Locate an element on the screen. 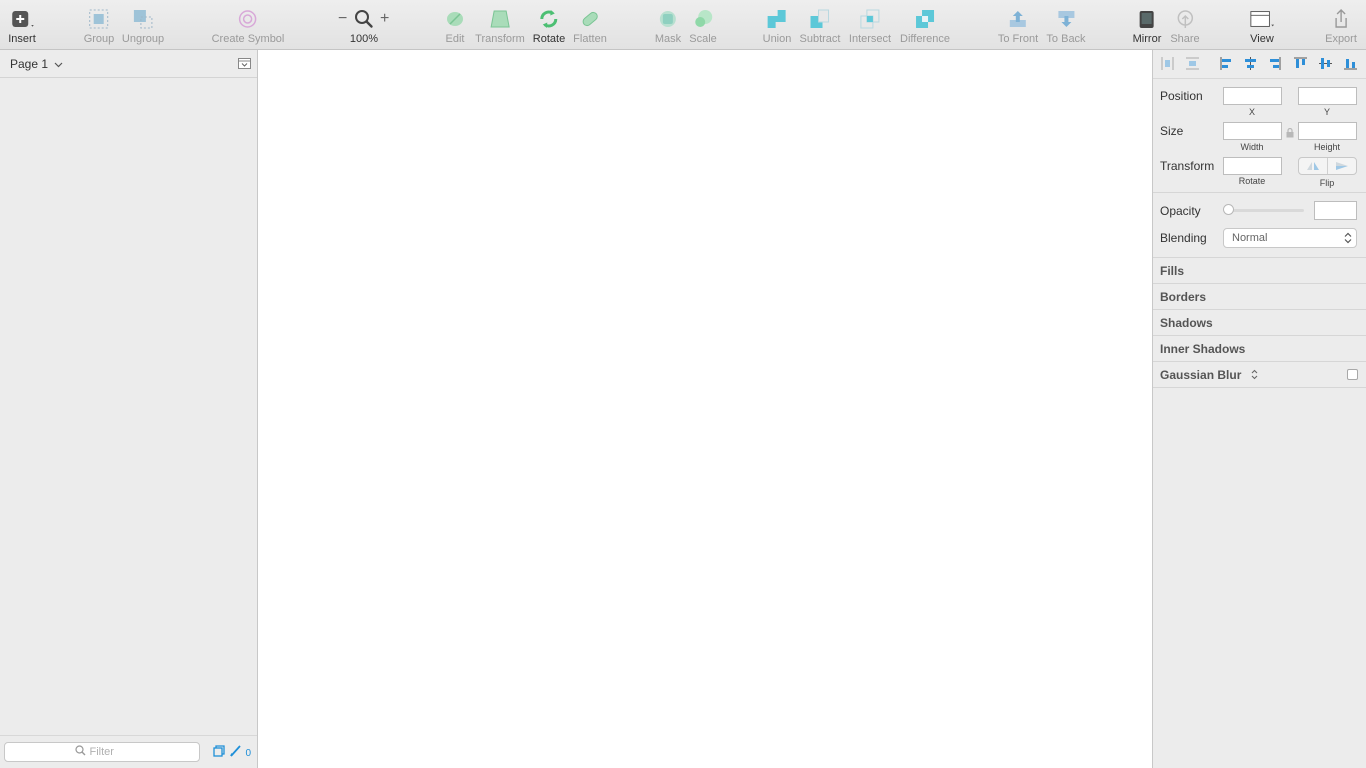 This screenshot has height=768, width=1366. transform-label: Transform is located at coordinates (1187, 166).